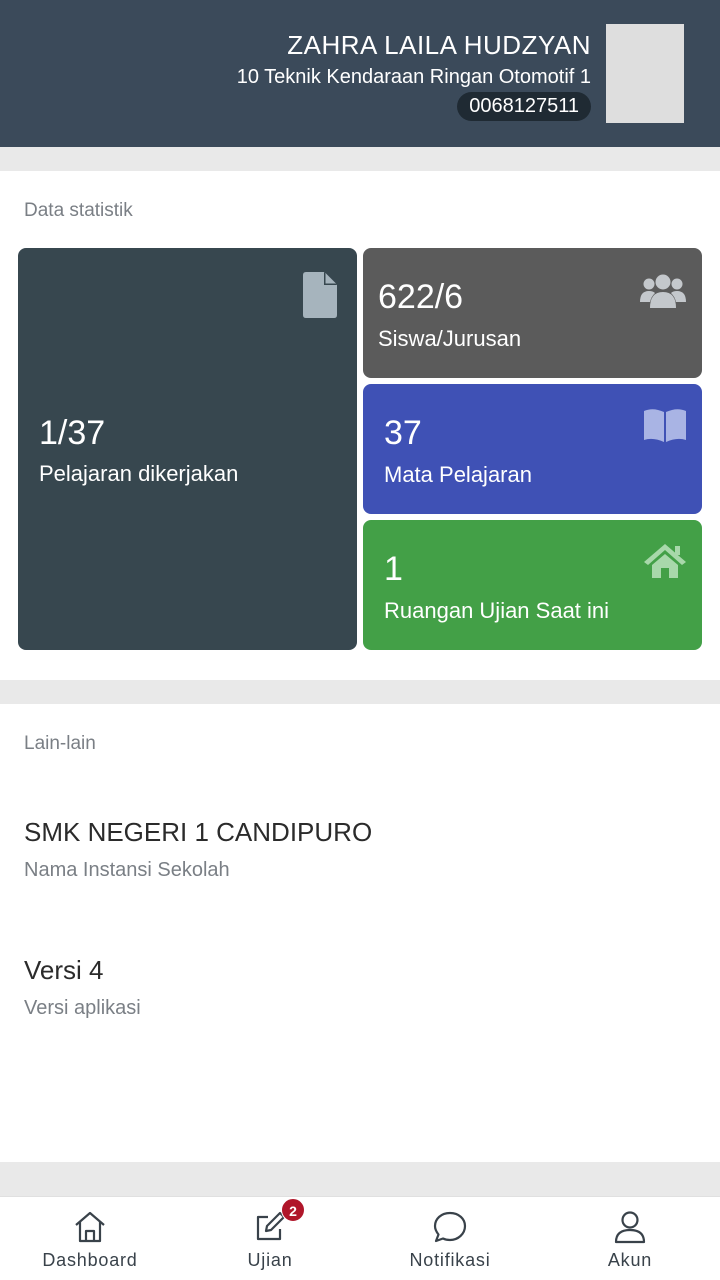 Image resolution: width=720 pixels, height=1280 pixels. What do you see at coordinates (630, 1227) in the screenshot?
I see `user-icon` at bounding box center [630, 1227].